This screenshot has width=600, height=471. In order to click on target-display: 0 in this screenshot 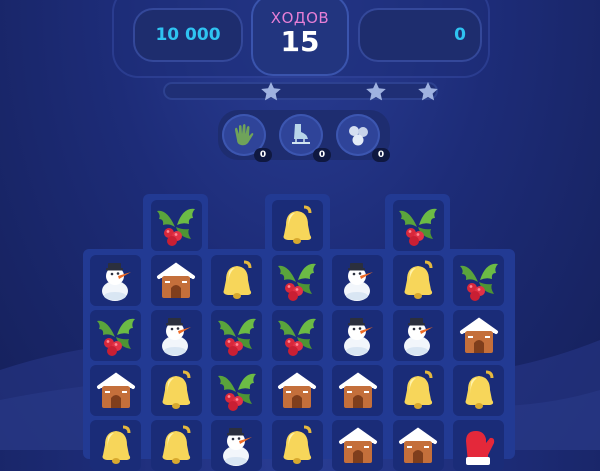, I will do `click(420, 35)`.